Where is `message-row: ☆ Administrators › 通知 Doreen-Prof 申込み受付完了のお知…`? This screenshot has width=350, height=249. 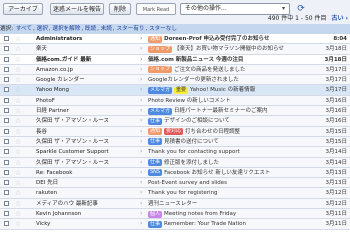 message-row: ☆ Administrators › 通知 Doreen-Prof 申込み受付完了のお知… is located at coordinates (175, 39).